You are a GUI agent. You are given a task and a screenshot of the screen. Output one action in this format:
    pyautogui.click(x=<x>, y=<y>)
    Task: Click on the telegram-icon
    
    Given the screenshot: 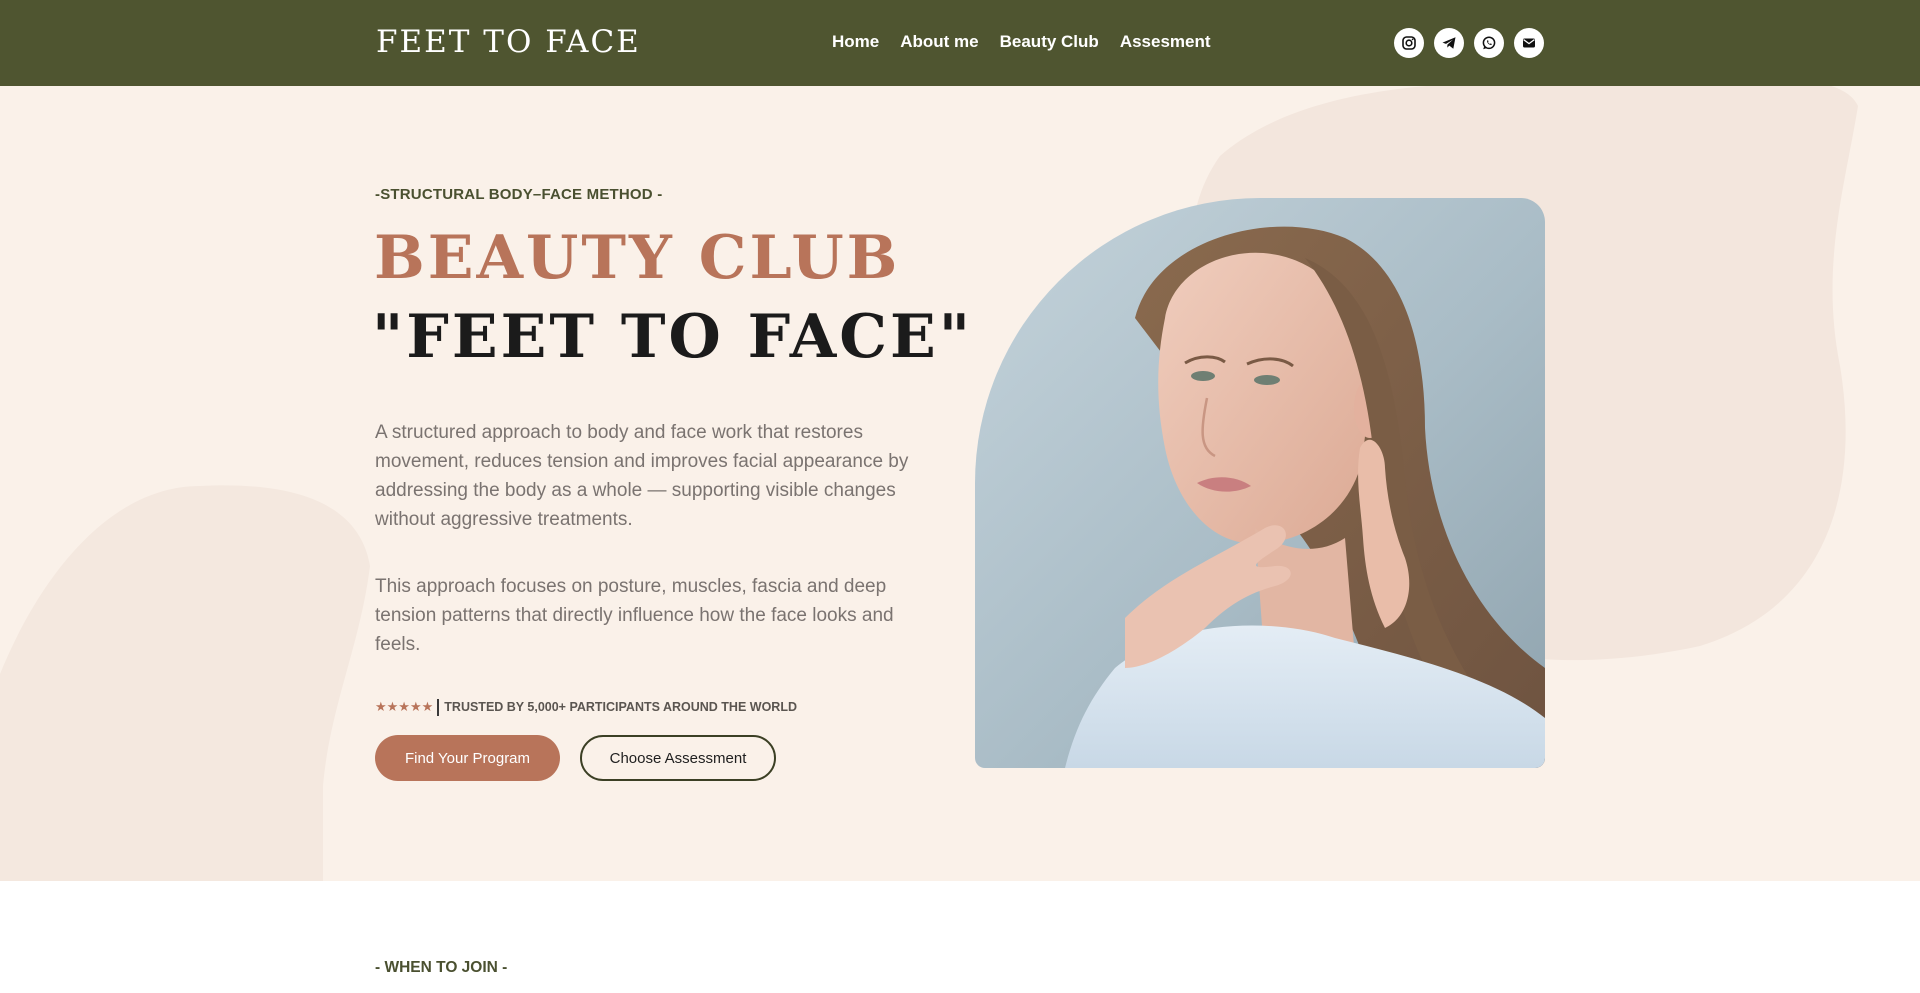 What is the action you would take?
    pyautogui.click(x=1449, y=43)
    